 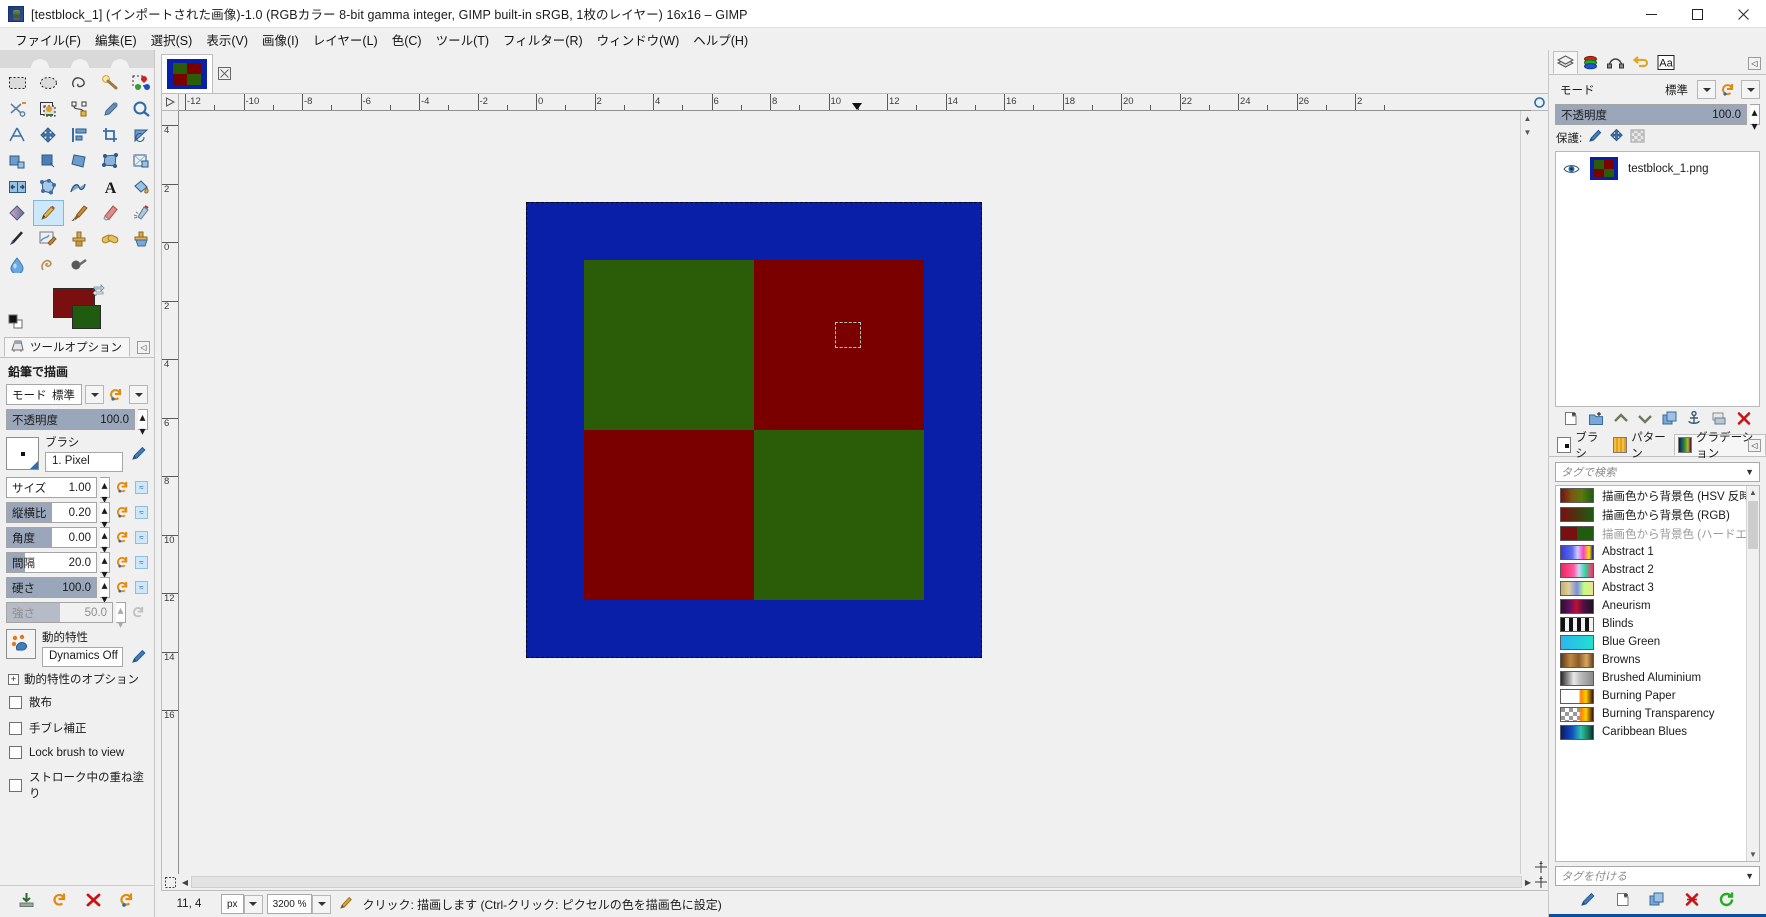 I want to click on size-spinner: ▴ ▾, so click(x=105, y=491).